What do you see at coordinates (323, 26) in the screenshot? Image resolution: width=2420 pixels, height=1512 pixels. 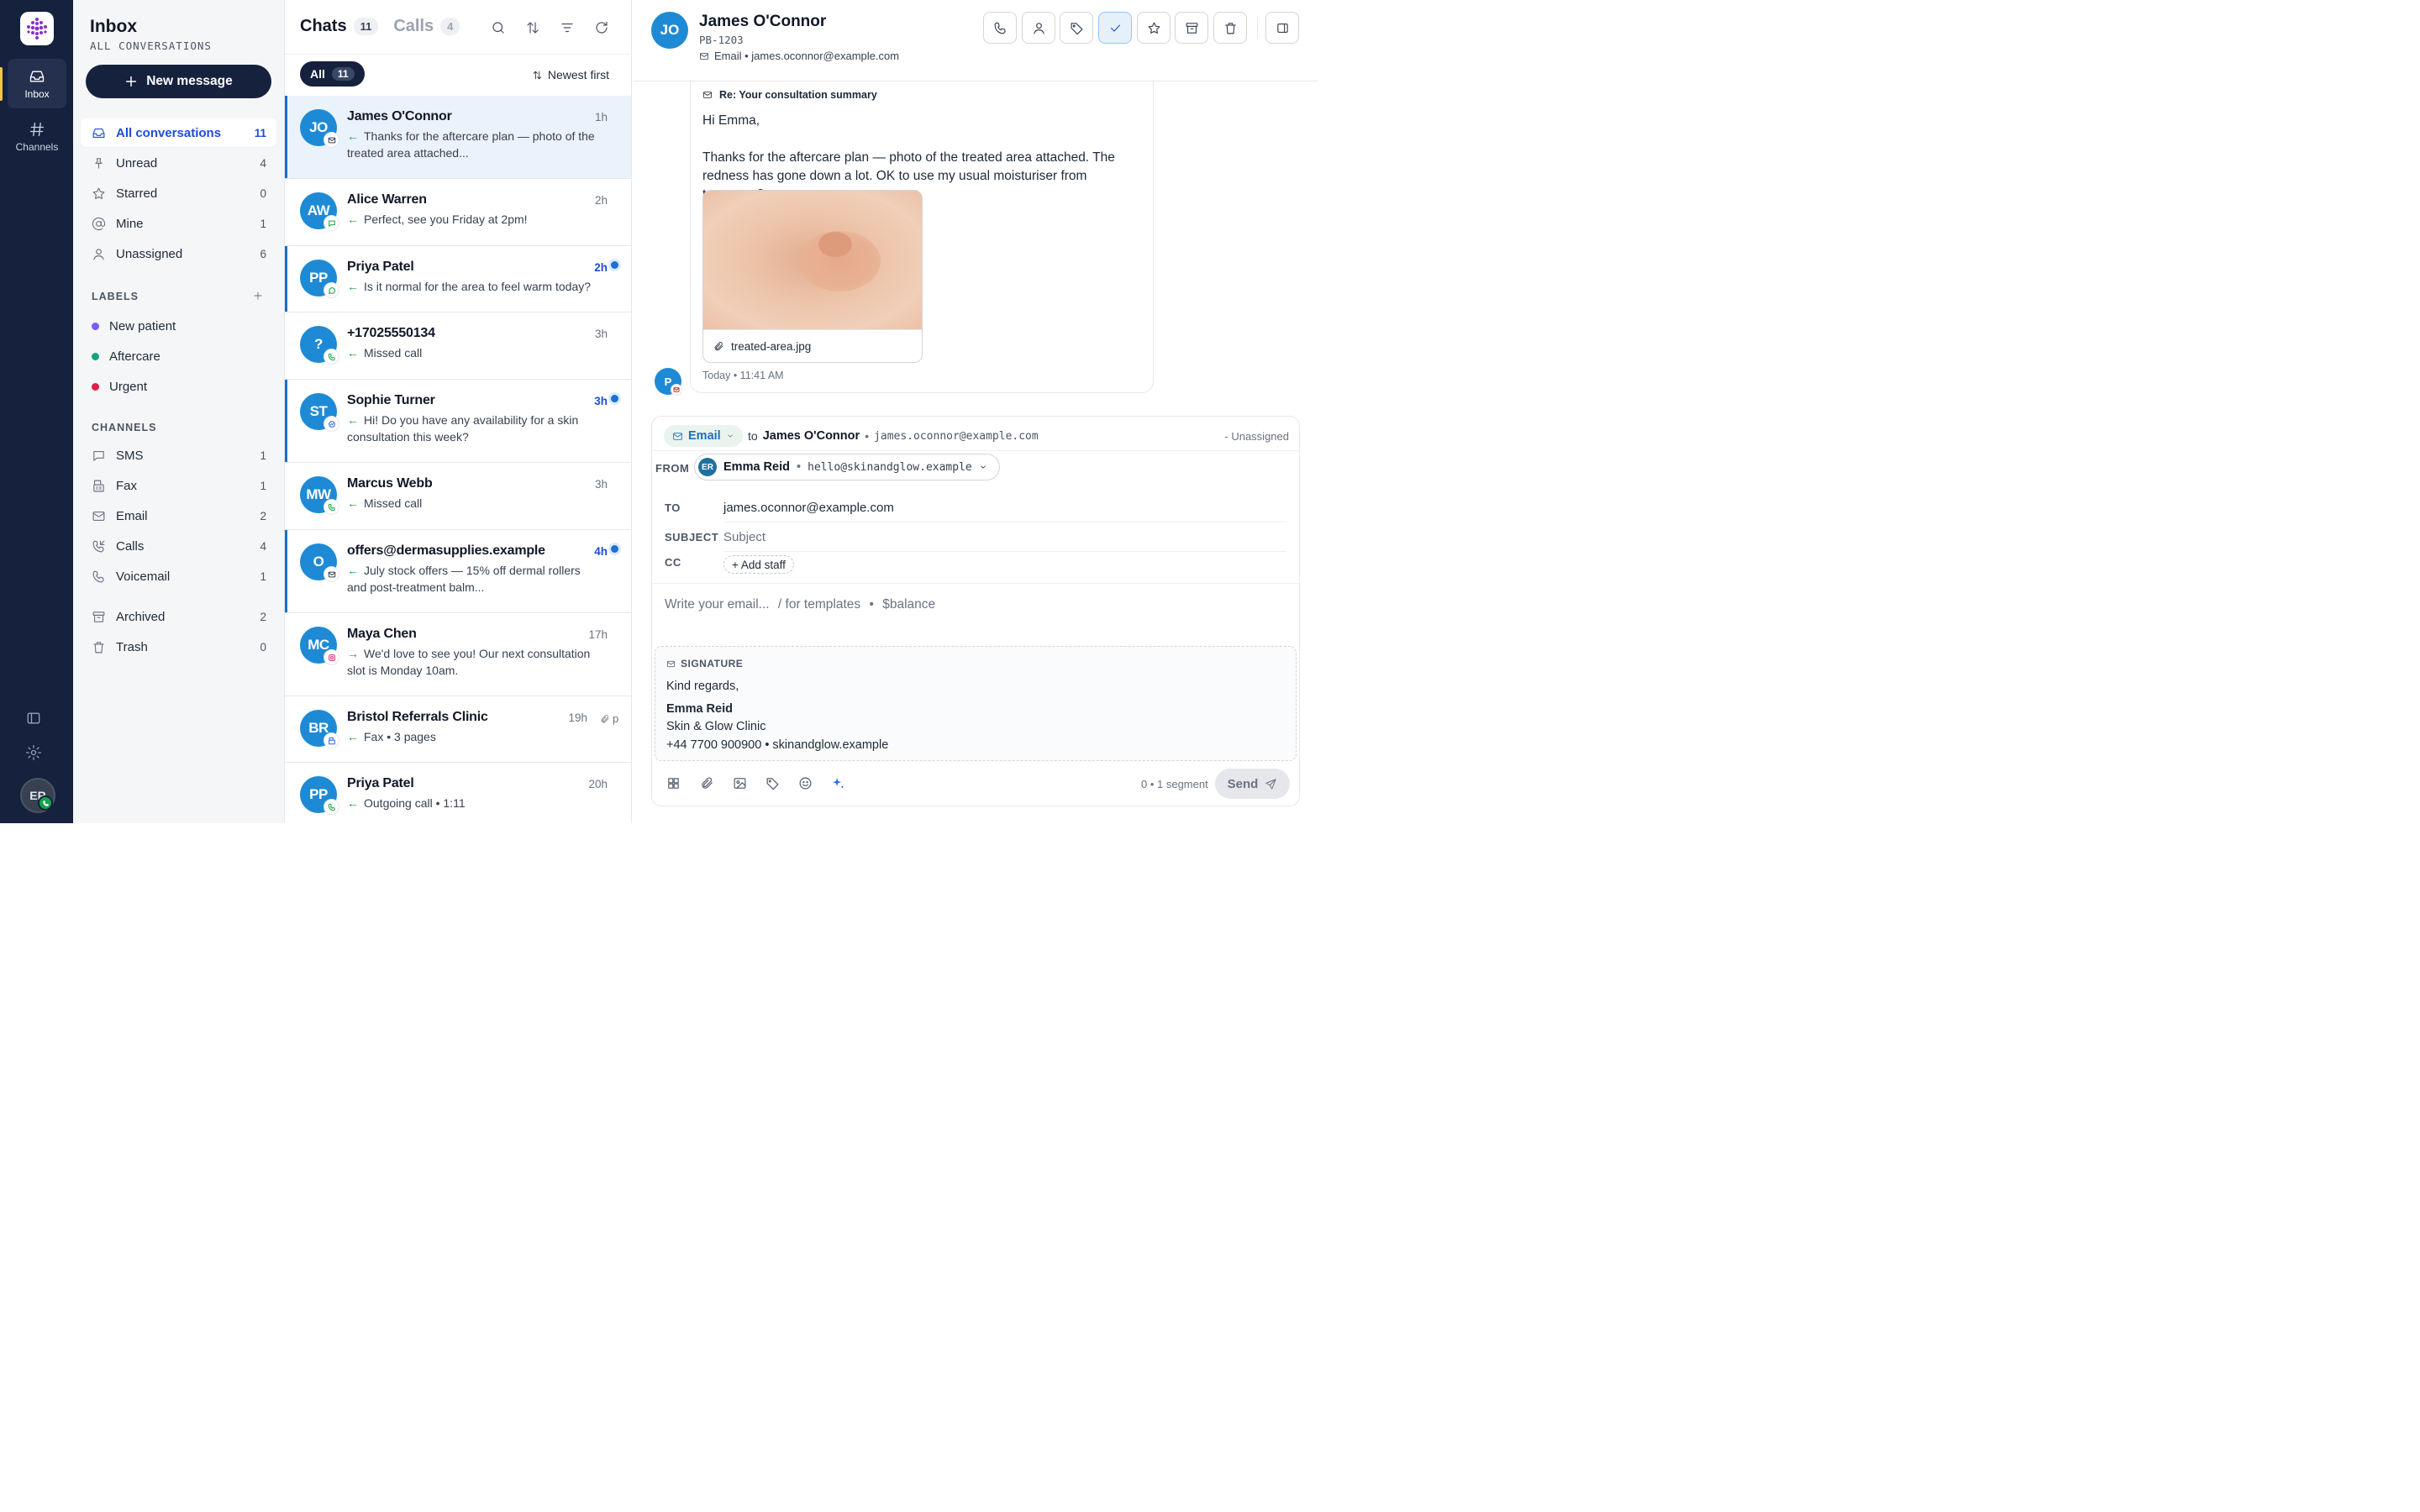 I see `tab-chats: Chats` at bounding box center [323, 26].